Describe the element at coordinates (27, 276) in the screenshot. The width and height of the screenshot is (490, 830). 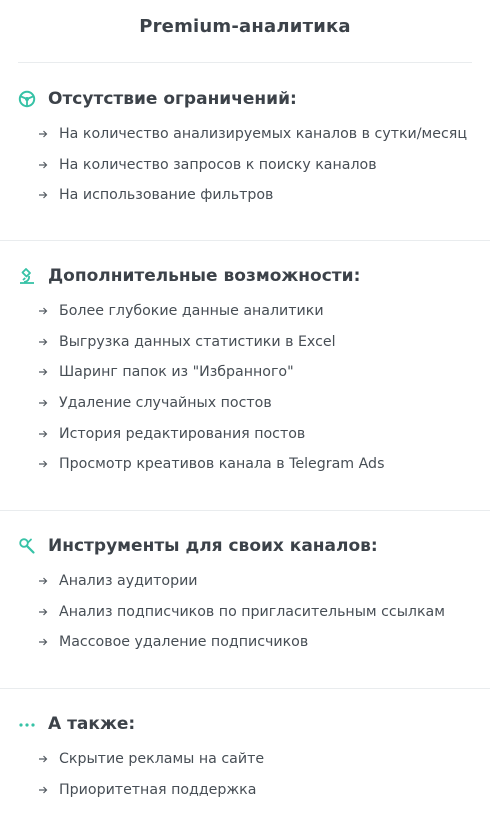
I see `microscope-icon` at that location.